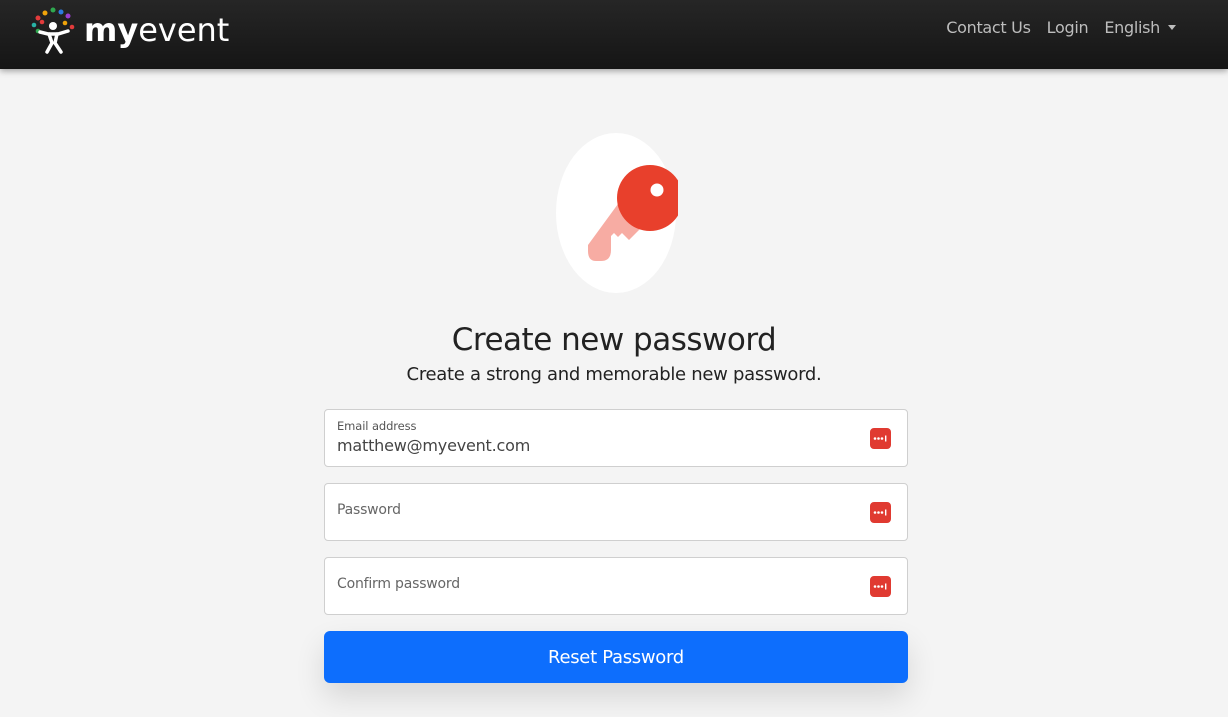 The image size is (1228, 717). I want to click on language-label: English, so click(1132, 27).